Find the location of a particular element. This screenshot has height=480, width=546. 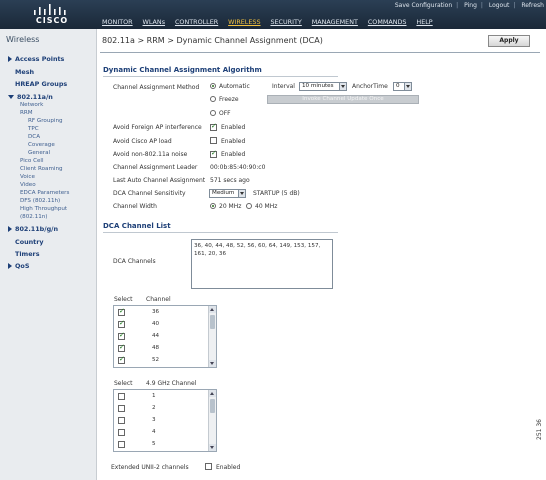

interval-select: 10 minutes is located at coordinates (323, 86).